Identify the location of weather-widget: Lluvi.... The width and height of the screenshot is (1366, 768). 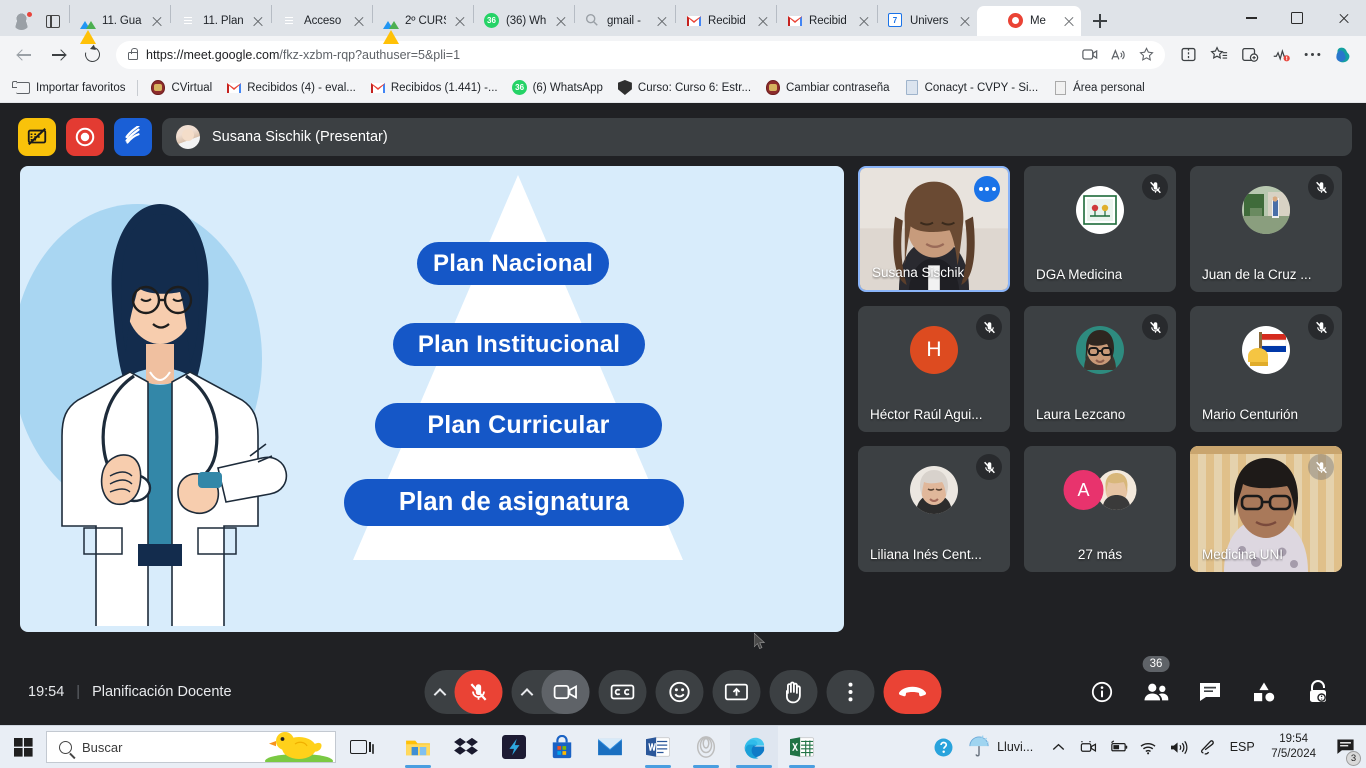
(1000, 747).